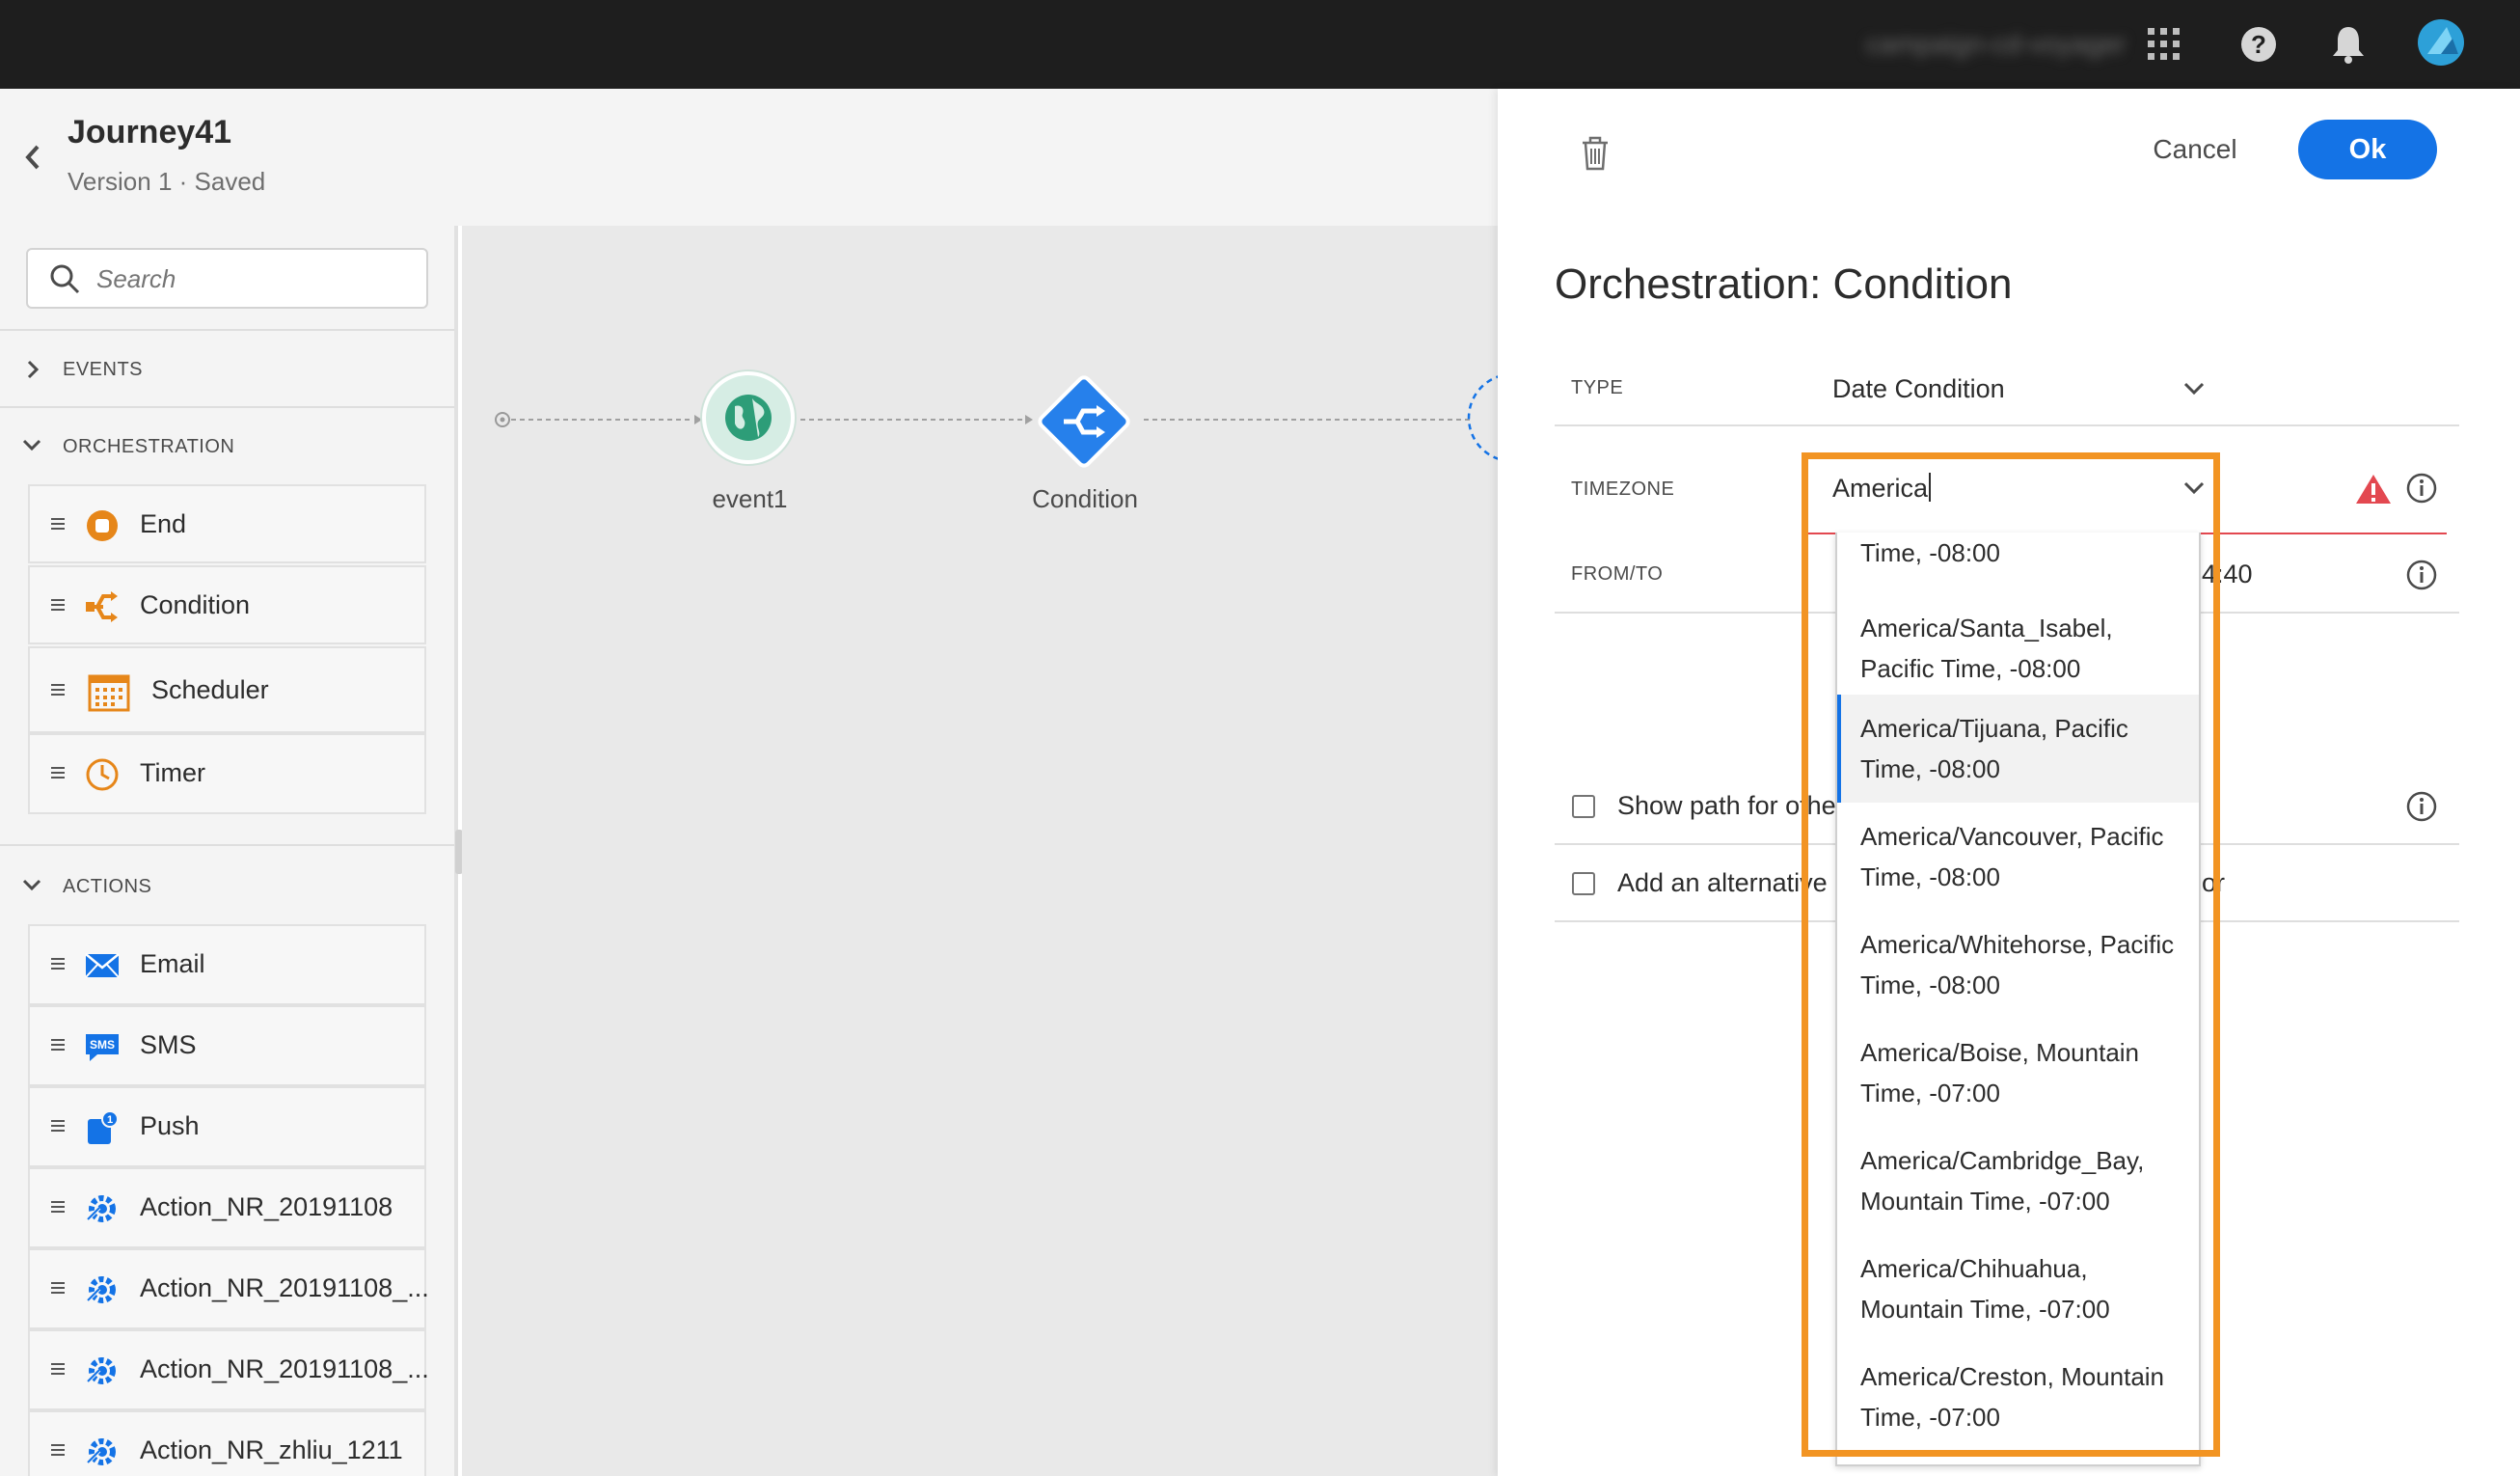  Describe the element at coordinates (164, 523) in the screenshot. I see `palette-item-label: End` at that location.